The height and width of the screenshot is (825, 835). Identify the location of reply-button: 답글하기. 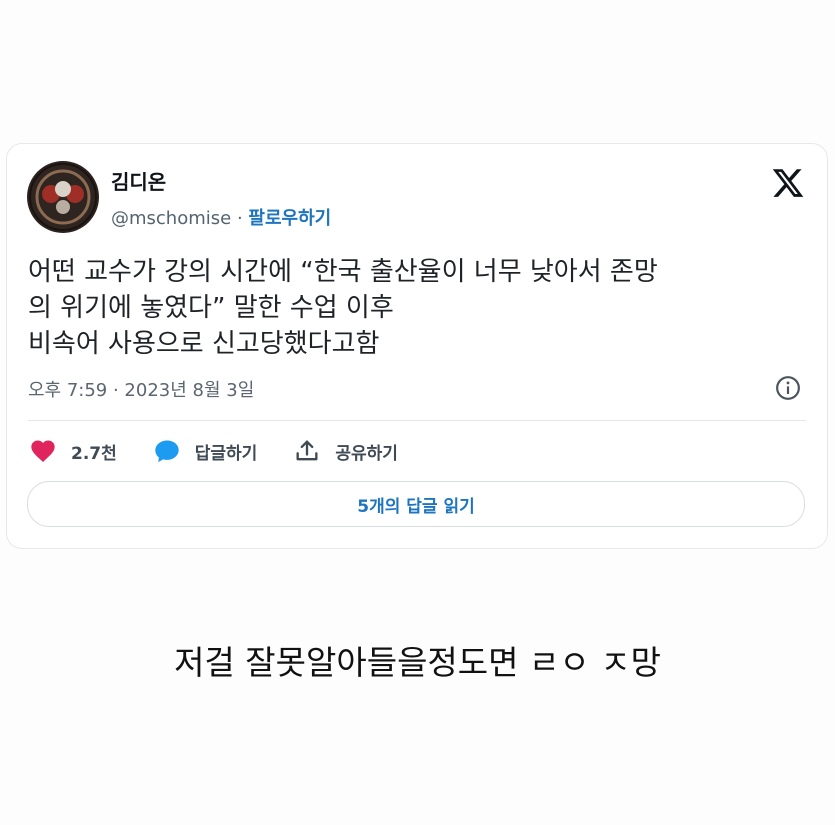
(205, 451).